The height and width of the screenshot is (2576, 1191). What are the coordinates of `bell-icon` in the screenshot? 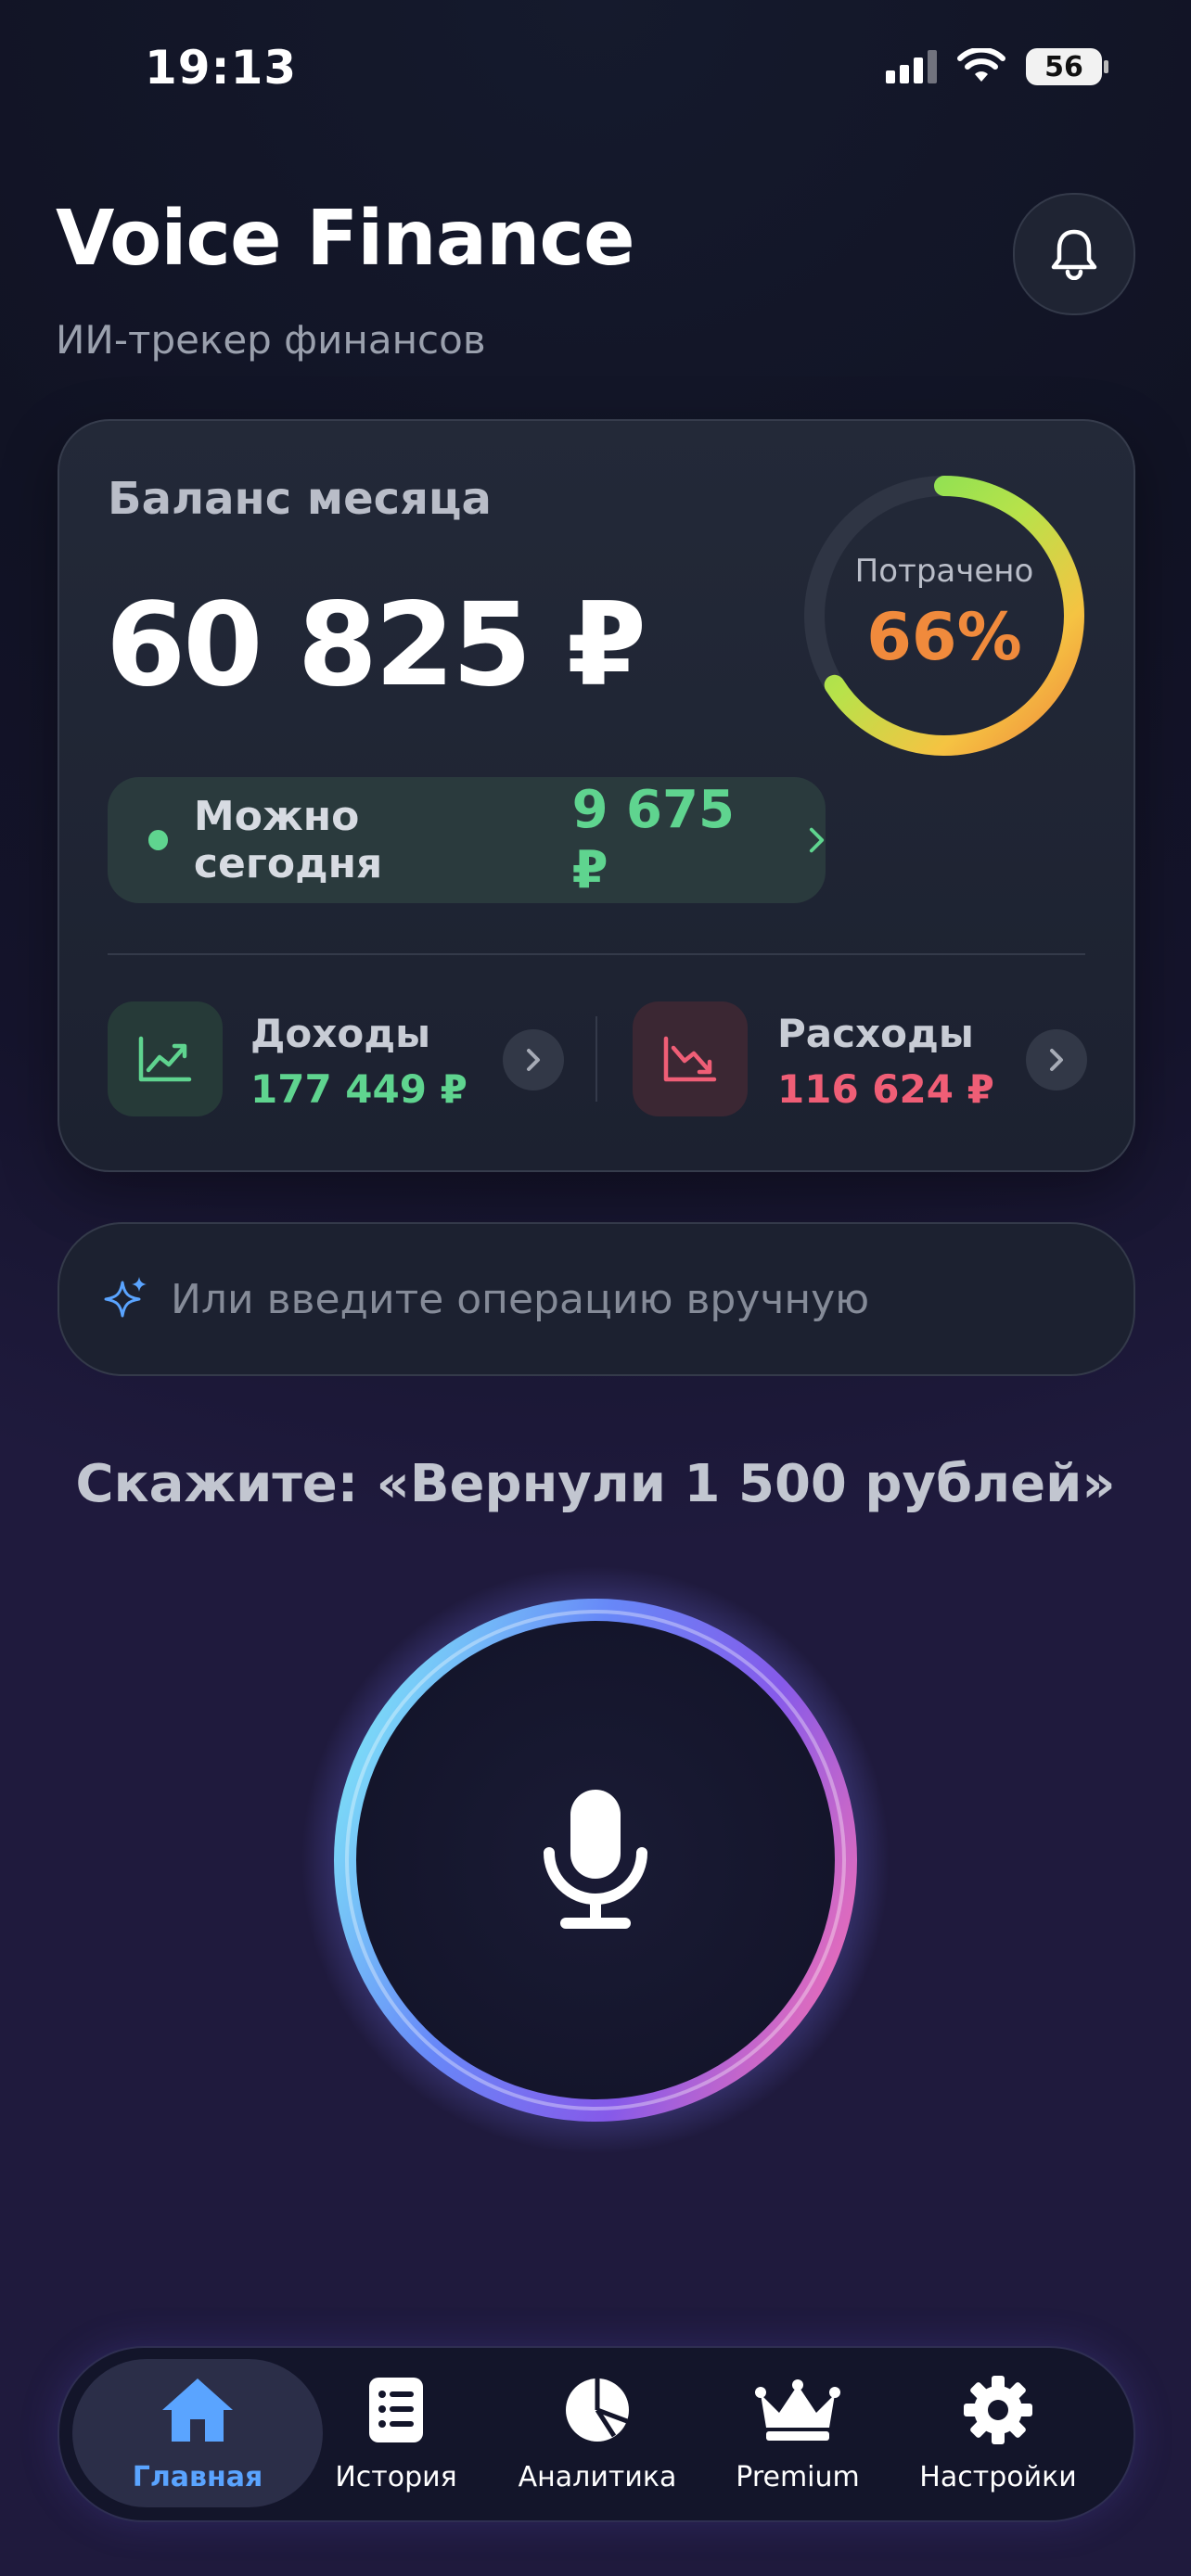 It's located at (1074, 254).